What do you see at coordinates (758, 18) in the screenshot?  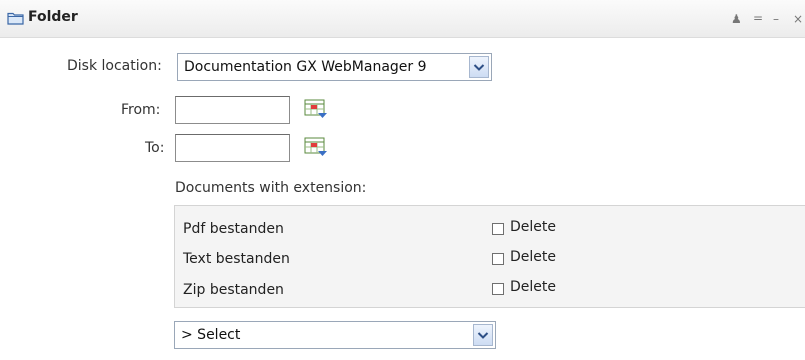 I see `menu-icon: =` at bounding box center [758, 18].